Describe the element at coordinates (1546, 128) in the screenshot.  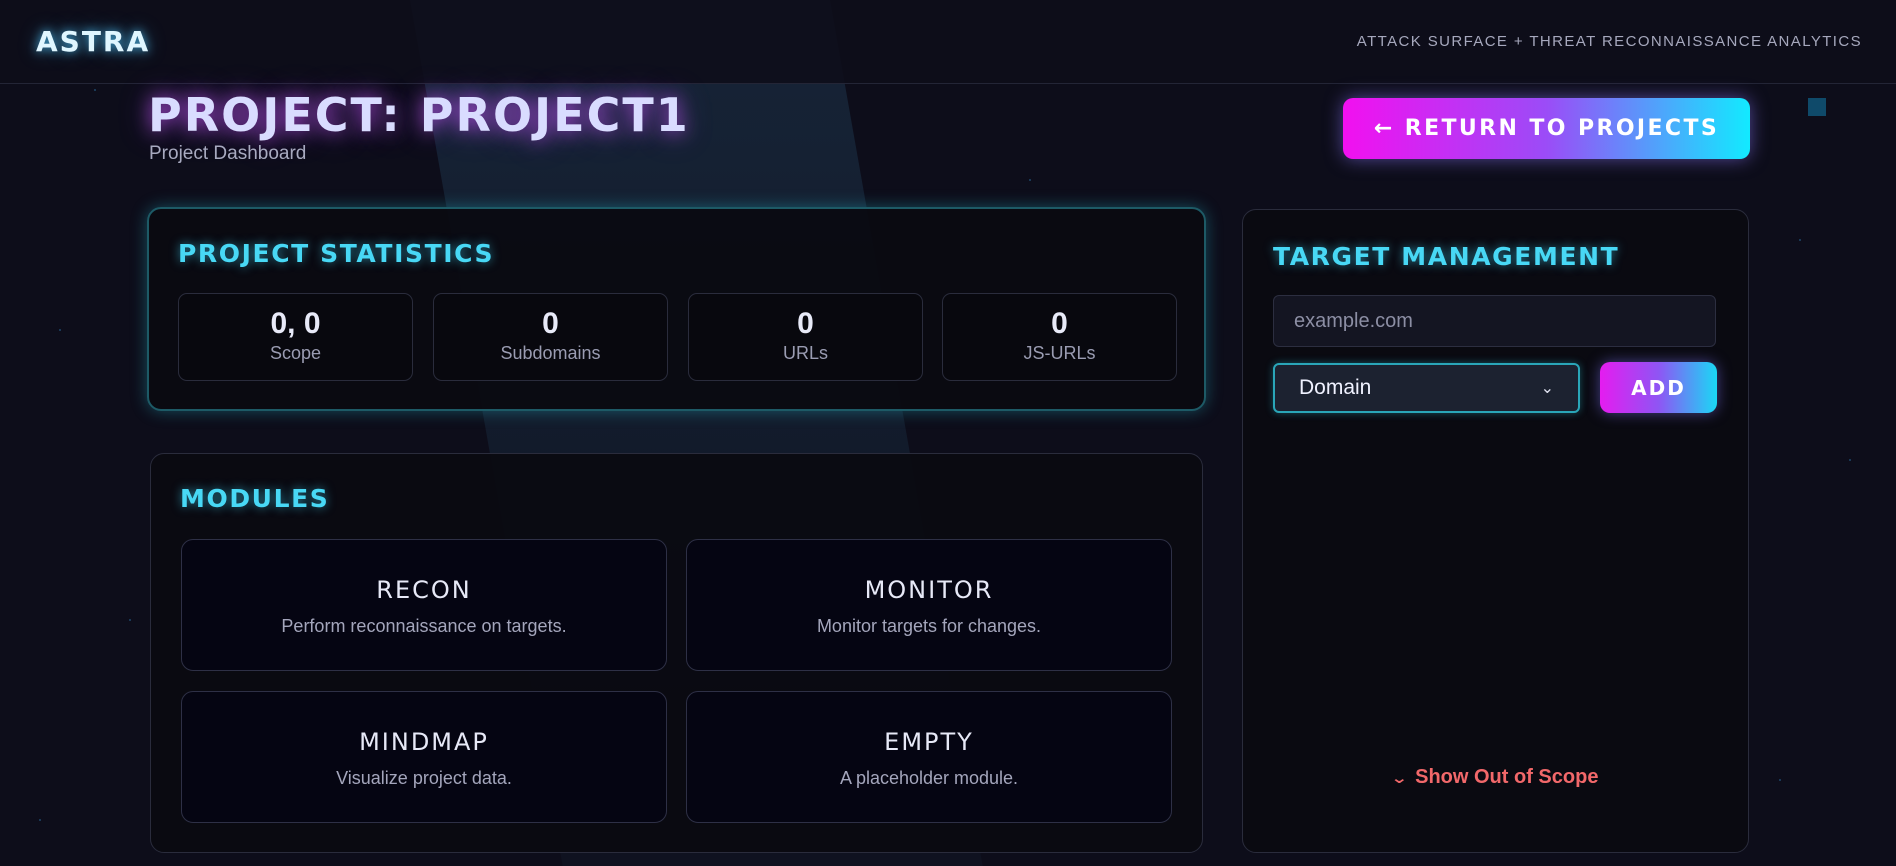
I see `return-to-projects-button: ← RETURN TO PROJECTS` at that location.